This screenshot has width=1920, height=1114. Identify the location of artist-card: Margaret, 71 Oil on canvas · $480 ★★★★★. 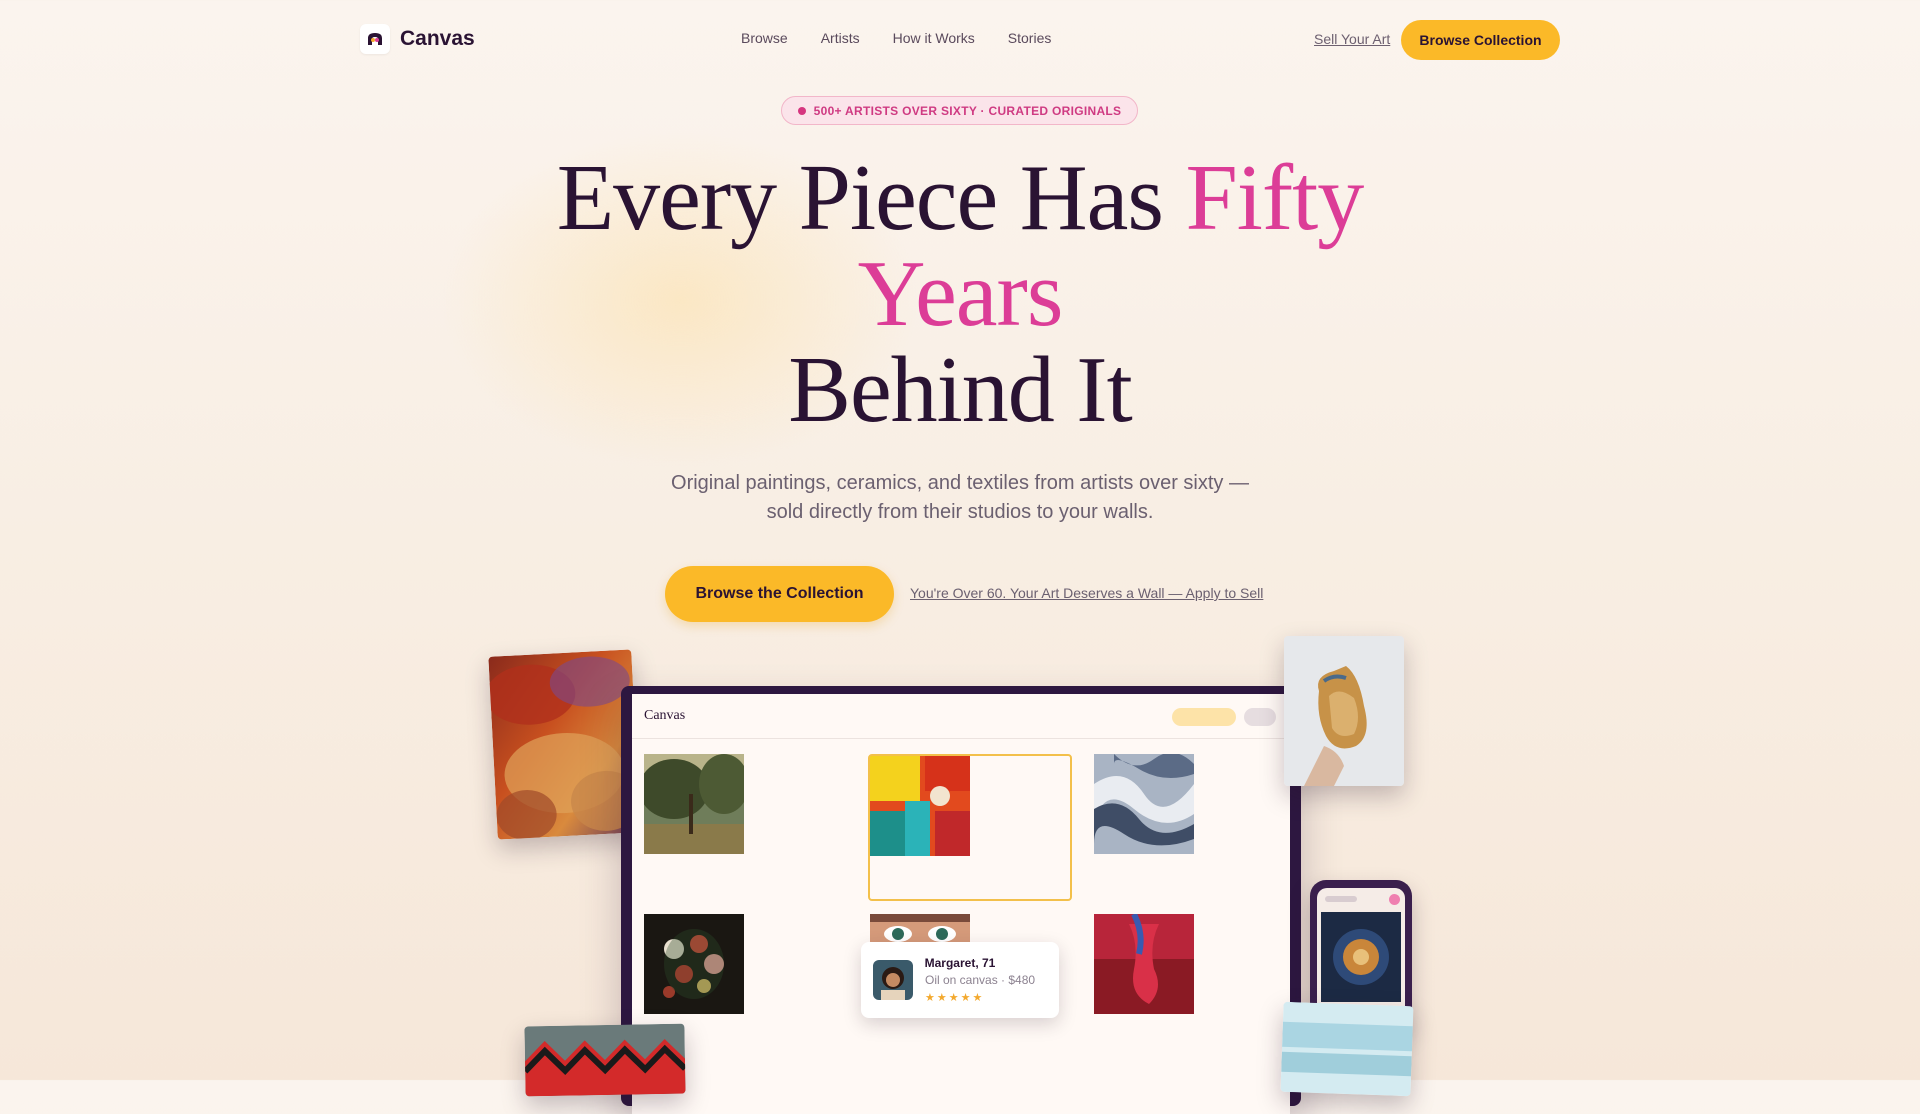
(960, 980).